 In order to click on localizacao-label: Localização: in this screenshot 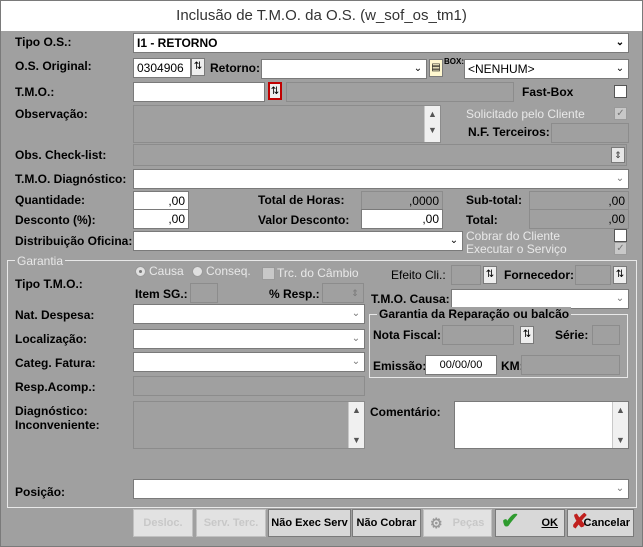, I will do `click(51, 339)`.